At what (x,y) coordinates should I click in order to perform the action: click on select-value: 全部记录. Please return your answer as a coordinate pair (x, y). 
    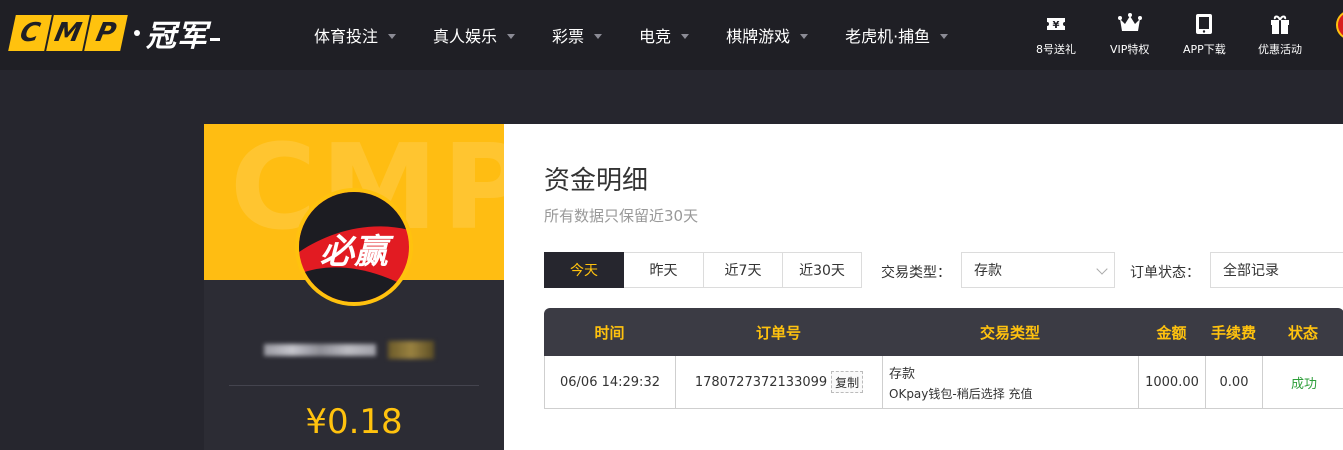
    Looking at the image, I should click on (1251, 271).